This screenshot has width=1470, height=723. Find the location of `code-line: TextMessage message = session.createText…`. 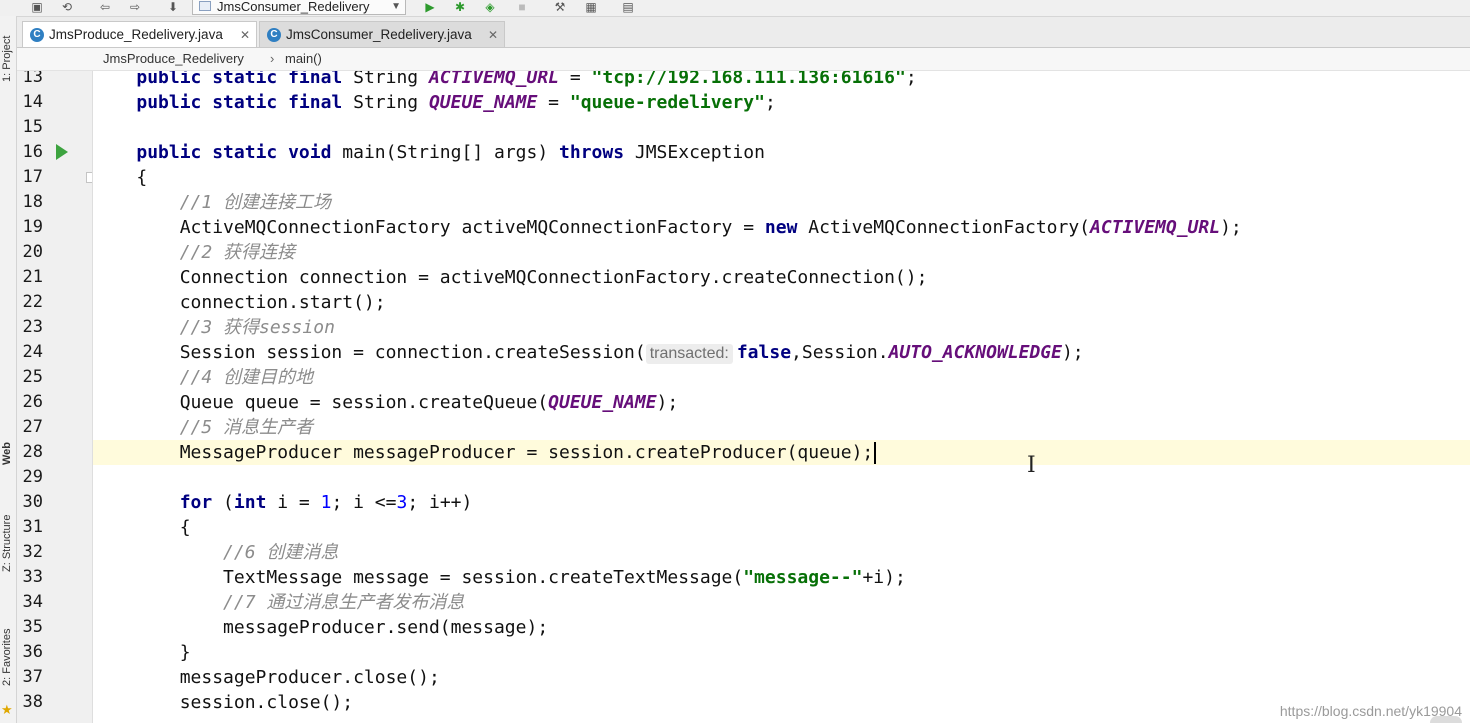

code-line: TextMessage message = session.createText… is located at coordinates (499, 577).